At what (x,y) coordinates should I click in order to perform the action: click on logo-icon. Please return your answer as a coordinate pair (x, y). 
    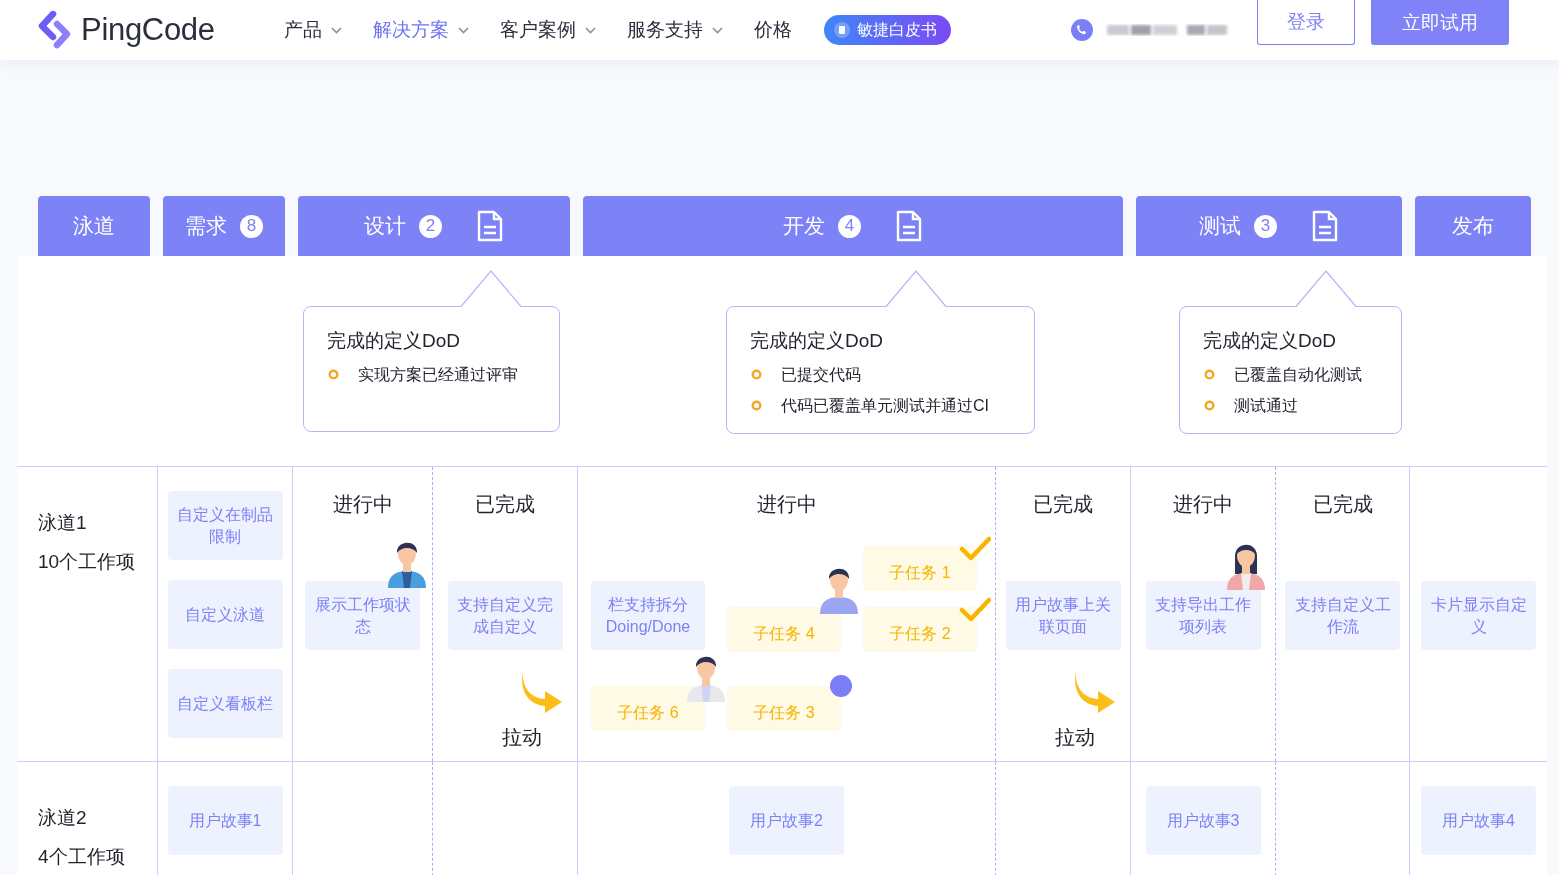
    Looking at the image, I should click on (55, 30).